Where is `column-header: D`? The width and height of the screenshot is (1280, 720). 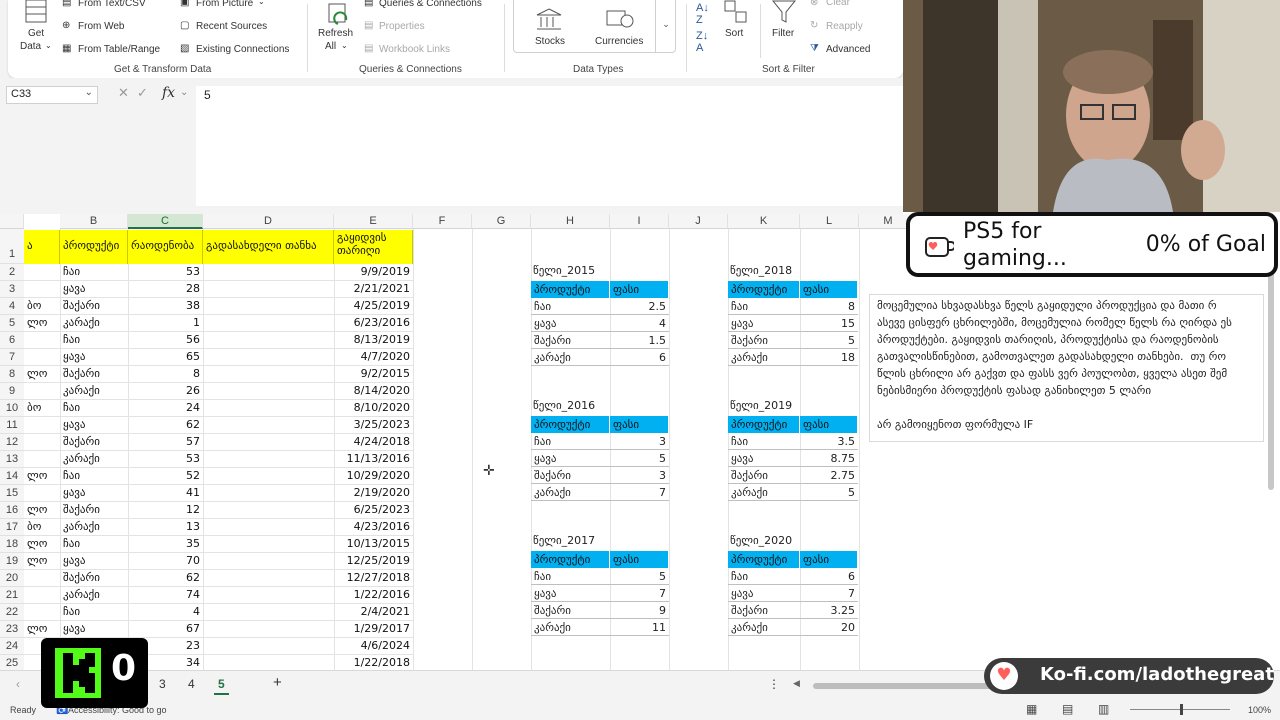
column-header: D is located at coordinates (268, 221).